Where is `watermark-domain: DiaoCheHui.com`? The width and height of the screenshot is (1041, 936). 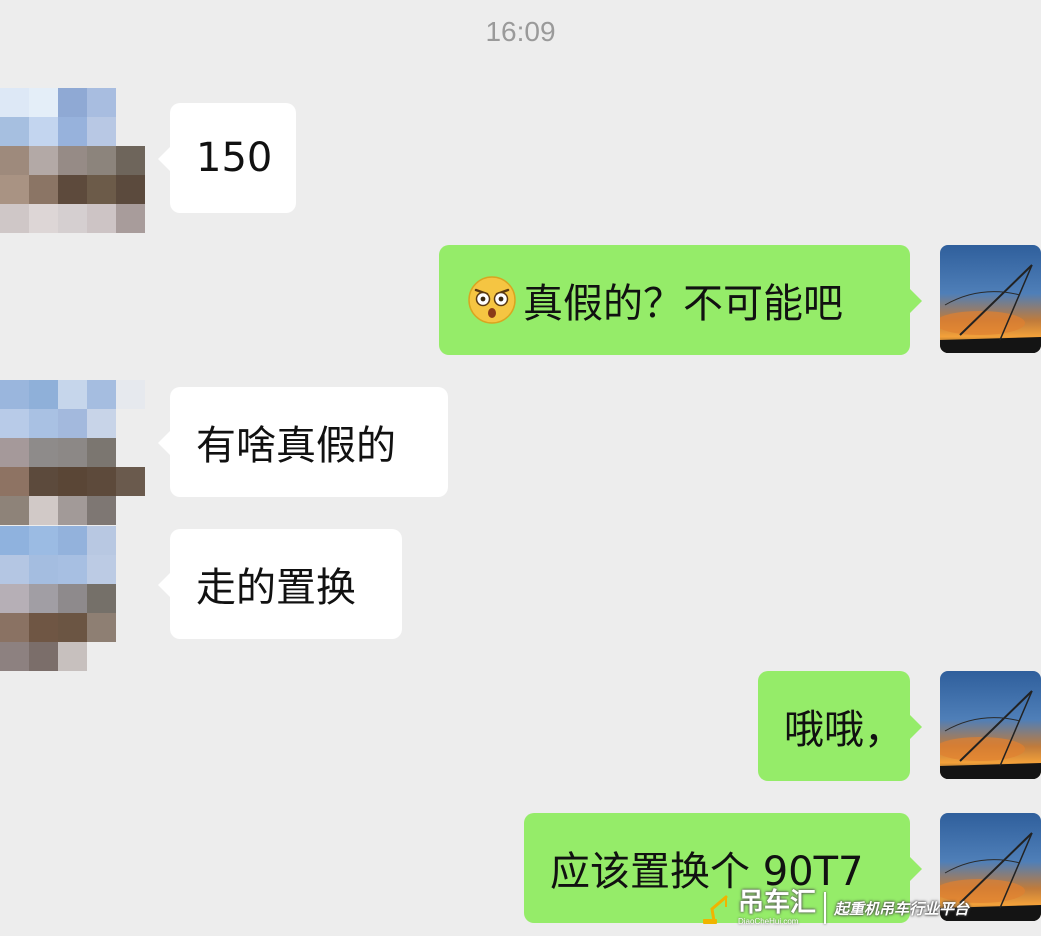 watermark-domain: DiaoCheHui.com is located at coordinates (768, 921).